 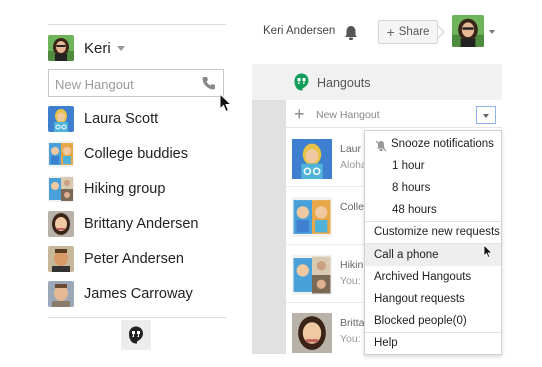 What do you see at coordinates (408, 166) in the screenshot?
I see `menu-item-label: 1 hour` at bounding box center [408, 166].